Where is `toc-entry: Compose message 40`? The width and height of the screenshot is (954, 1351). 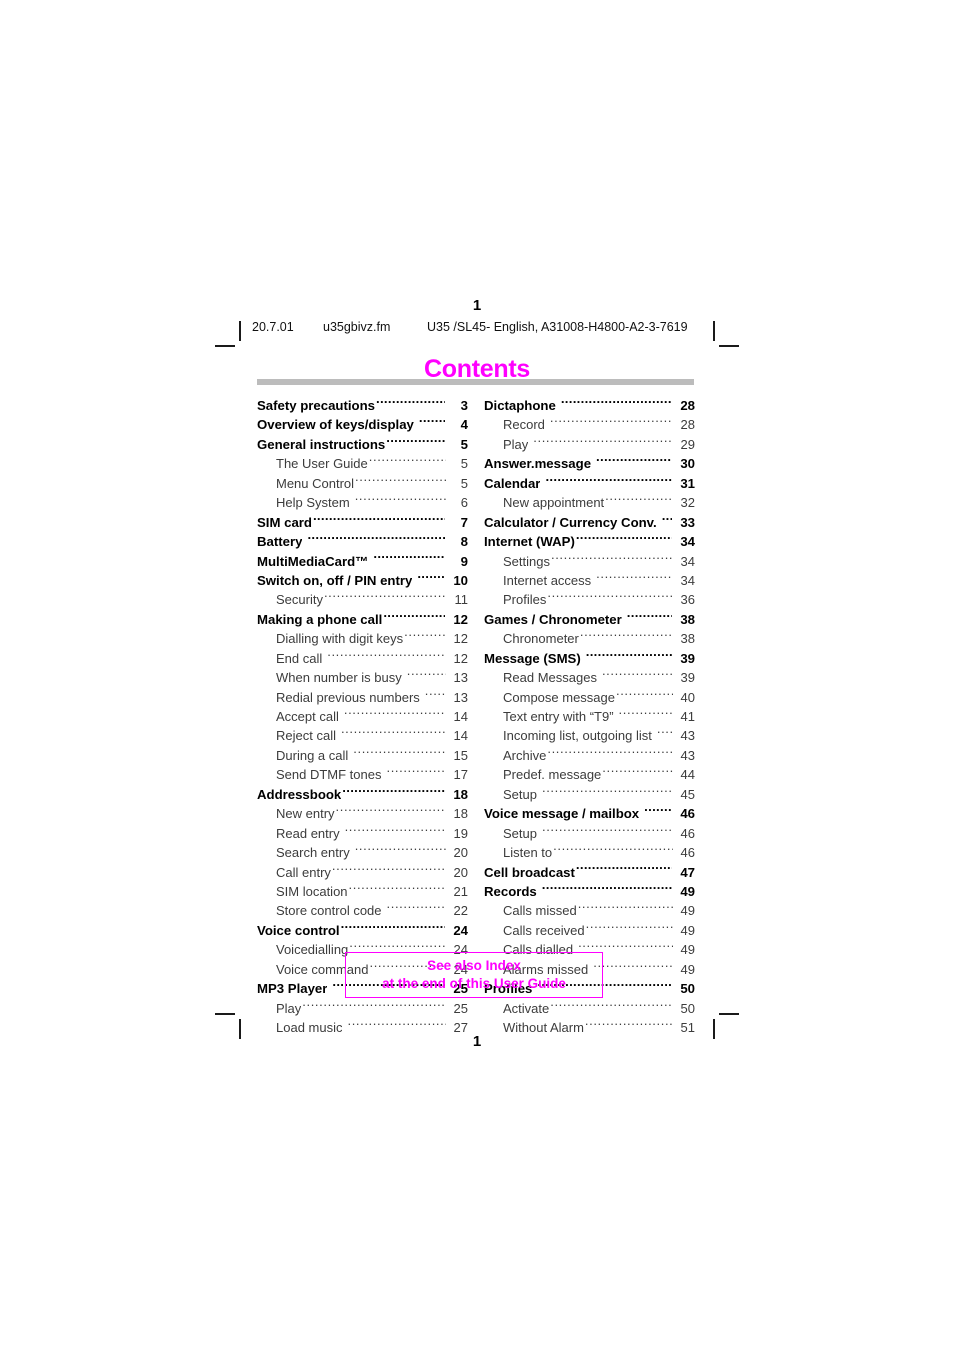
toc-entry: Compose message 40 is located at coordinates (589, 697).